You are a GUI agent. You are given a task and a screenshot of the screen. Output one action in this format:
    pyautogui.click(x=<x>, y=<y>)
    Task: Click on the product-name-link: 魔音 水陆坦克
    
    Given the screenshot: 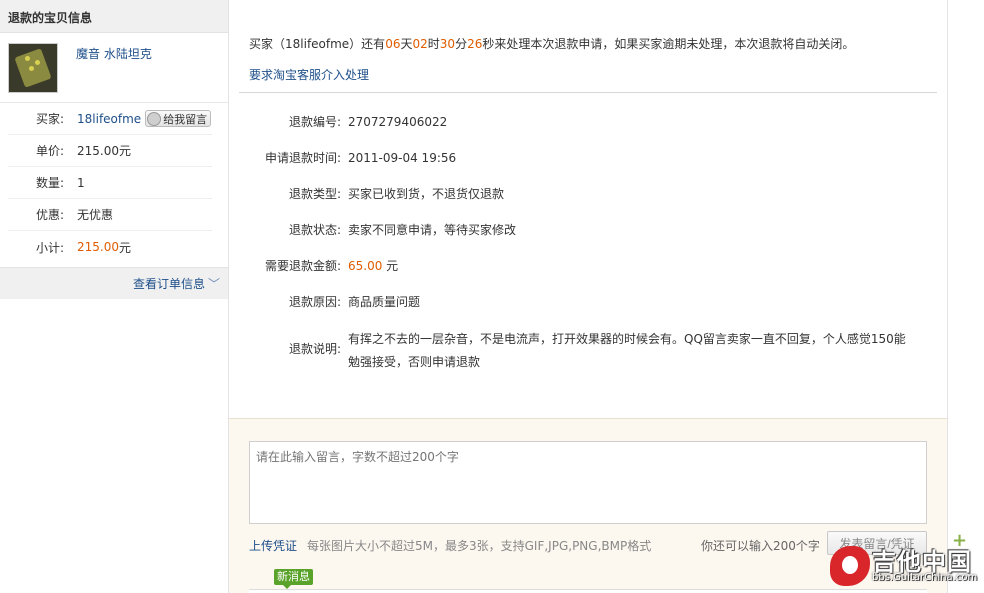 What is the action you would take?
    pyautogui.click(x=114, y=68)
    